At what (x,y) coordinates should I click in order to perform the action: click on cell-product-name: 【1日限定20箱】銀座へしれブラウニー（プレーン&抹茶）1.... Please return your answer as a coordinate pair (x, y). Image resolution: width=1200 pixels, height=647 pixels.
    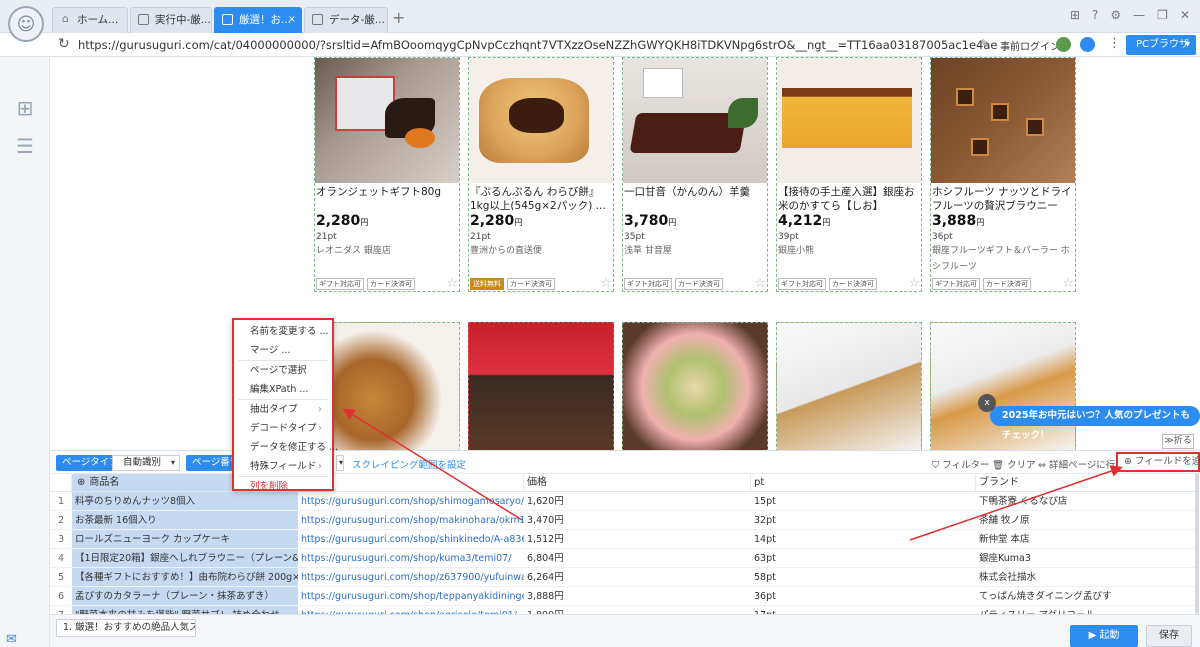
    Looking at the image, I should click on (185, 558).